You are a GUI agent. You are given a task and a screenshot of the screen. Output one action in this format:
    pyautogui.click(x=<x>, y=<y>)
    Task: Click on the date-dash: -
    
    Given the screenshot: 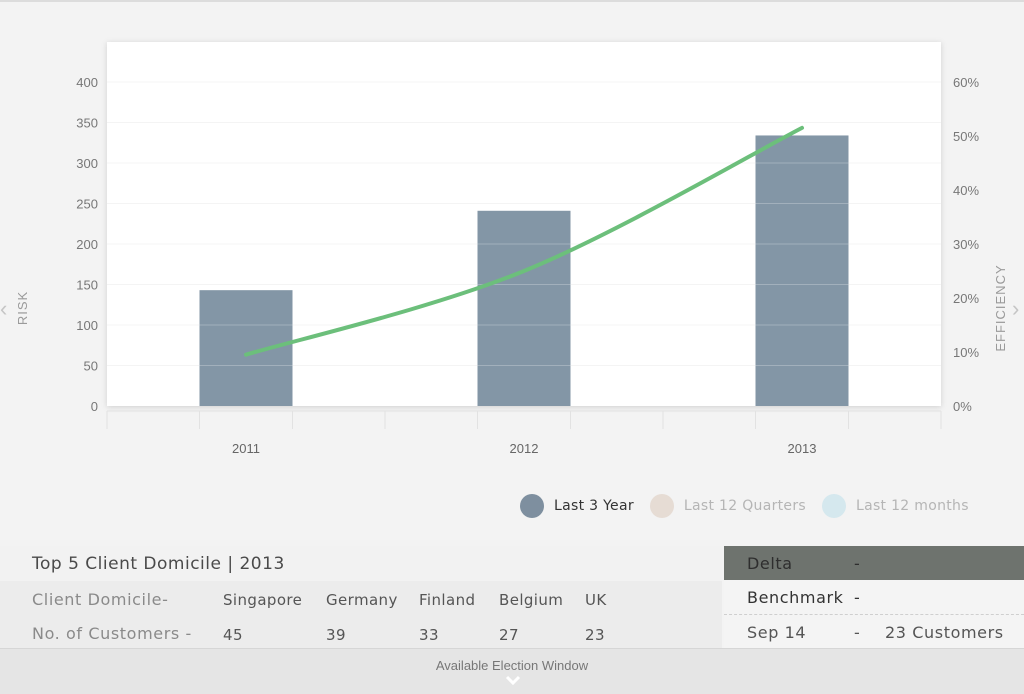 What is the action you would take?
    pyautogui.click(x=857, y=632)
    